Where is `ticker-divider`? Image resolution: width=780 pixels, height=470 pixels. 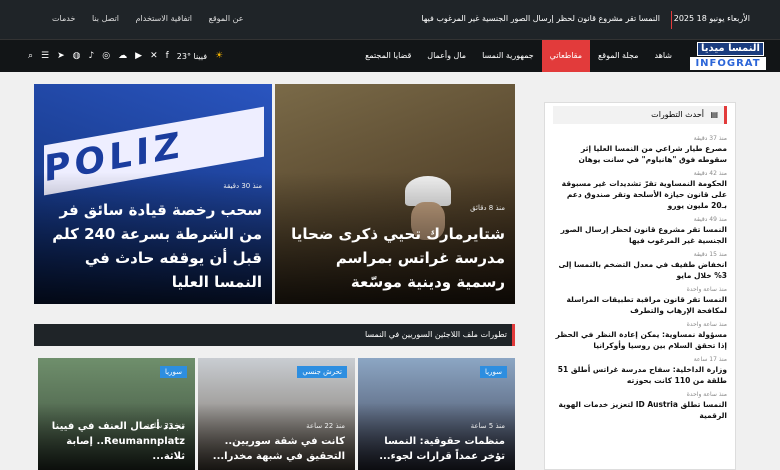
ticker-divider is located at coordinates (671, 20).